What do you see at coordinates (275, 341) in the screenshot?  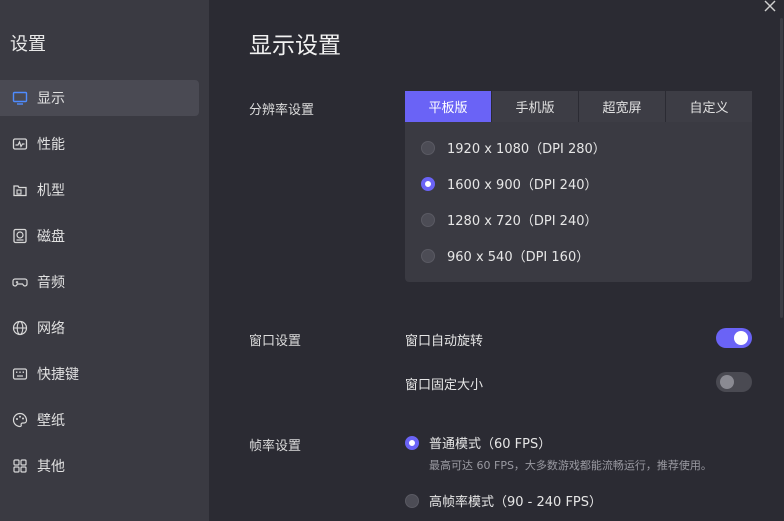 I see `window-section-label: 窗口设置` at bounding box center [275, 341].